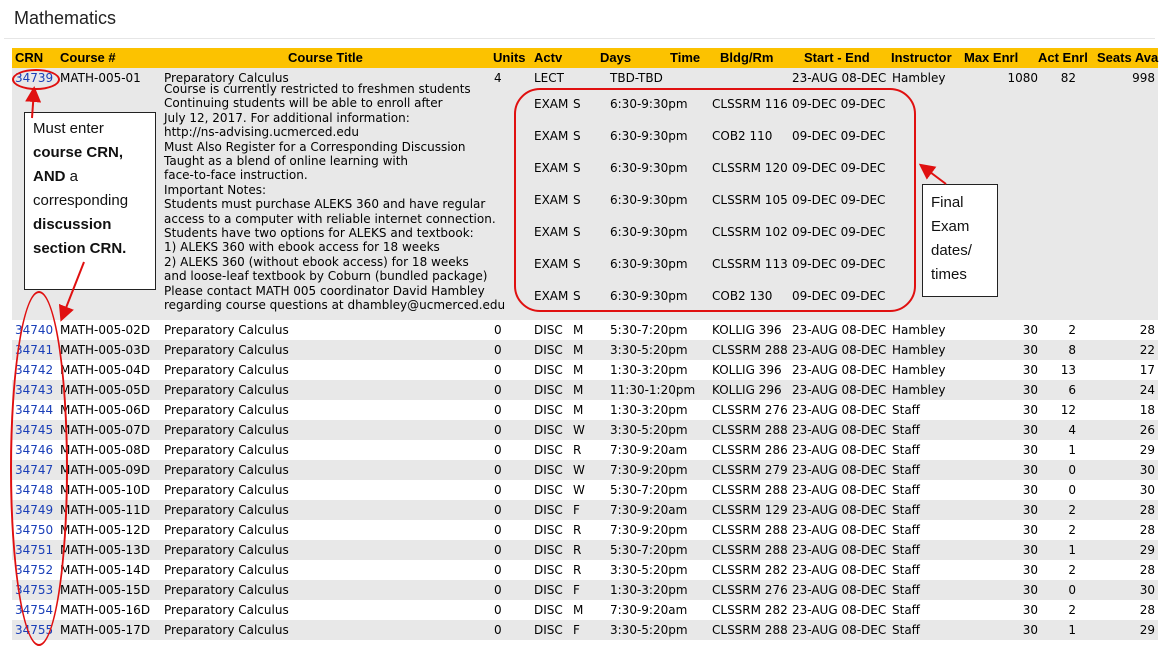 This screenshot has width=1159, height=646. What do you see at coordinates (750, 510) in the screenshot?
I see `room: CLSSRM 129` at bounding box center [750, 510].